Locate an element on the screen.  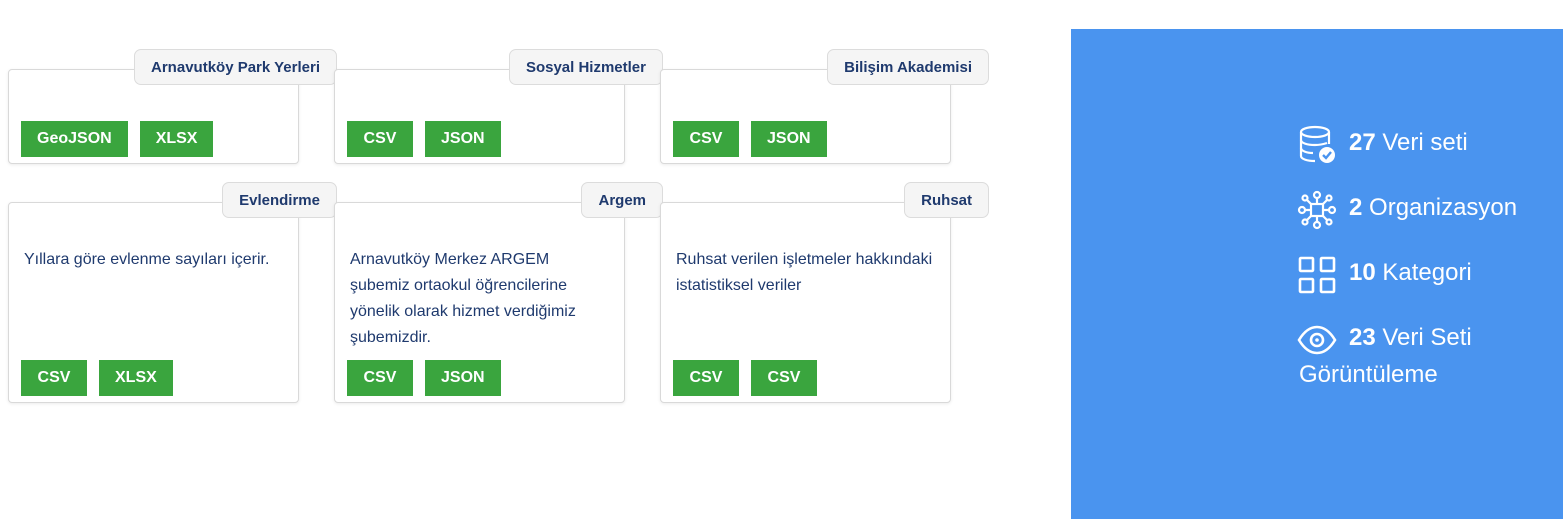
stat-views-label: Veri Seti is located at coordinates (1427, 337).